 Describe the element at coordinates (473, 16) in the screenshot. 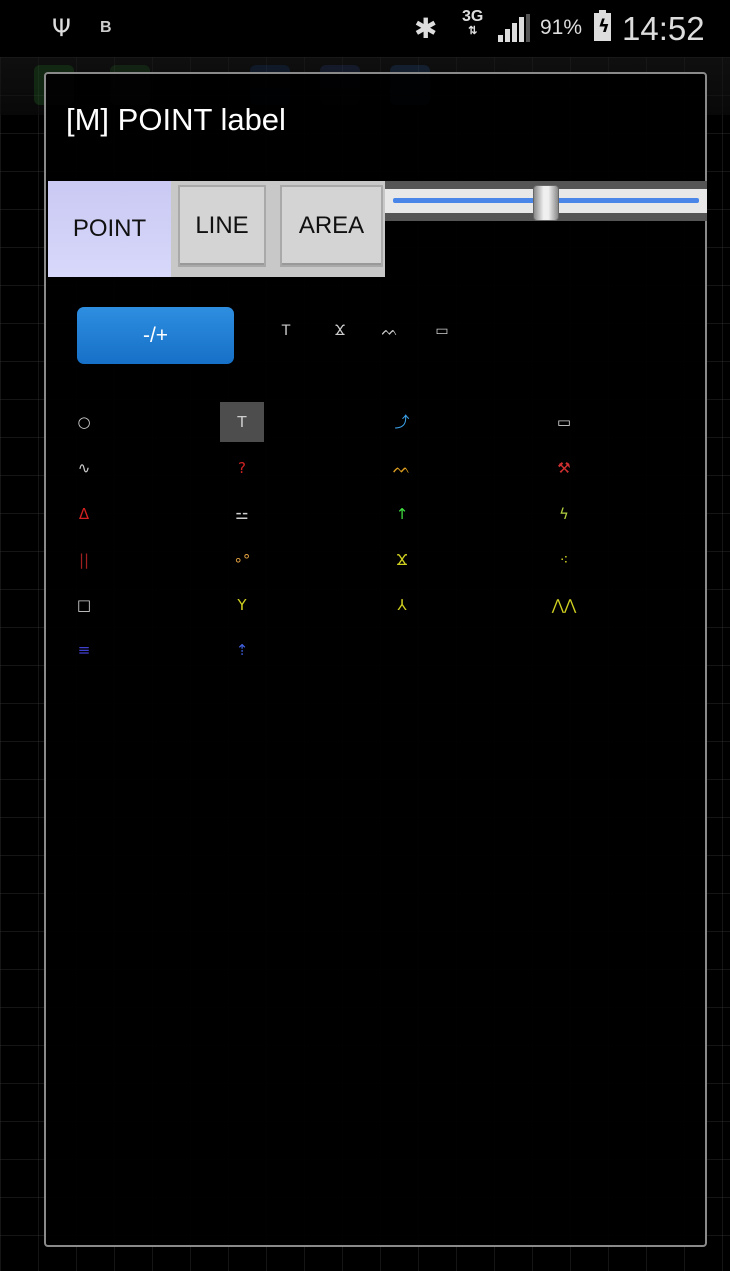

I see `network-type-label: 3G` at that location.